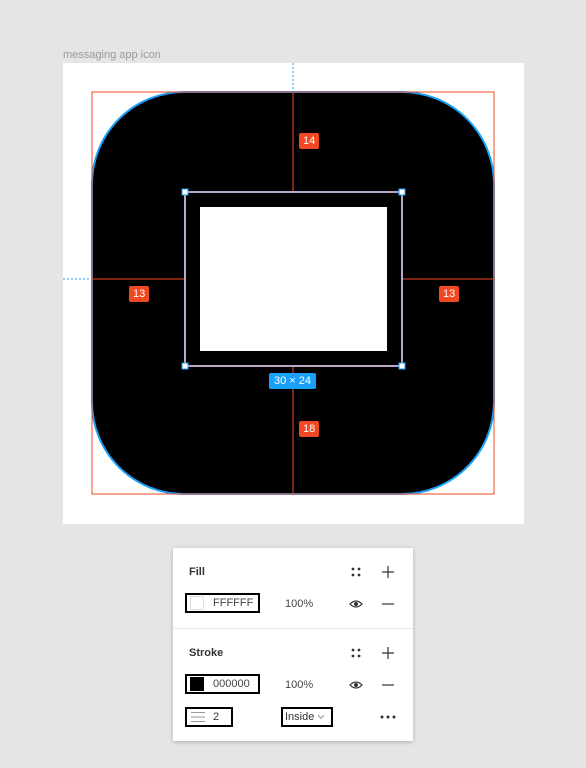  Describe the element at coordinates (388, 604) in the screenshot. I see `fill-remove-minus-icon` at that location.